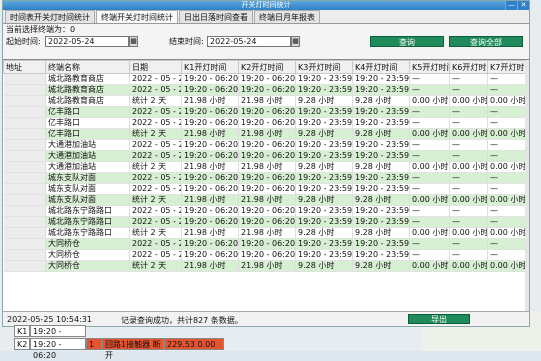 Image resolution: width=541 pixels, height=361 pixels. What do you see at coordinates (511, 5) in the screenshot?
I see `minimize-button: —` at bounding box center [511, 5].